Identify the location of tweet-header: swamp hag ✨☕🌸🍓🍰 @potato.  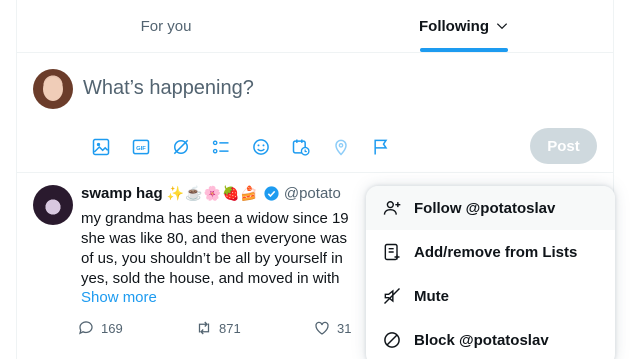
(211, 193).